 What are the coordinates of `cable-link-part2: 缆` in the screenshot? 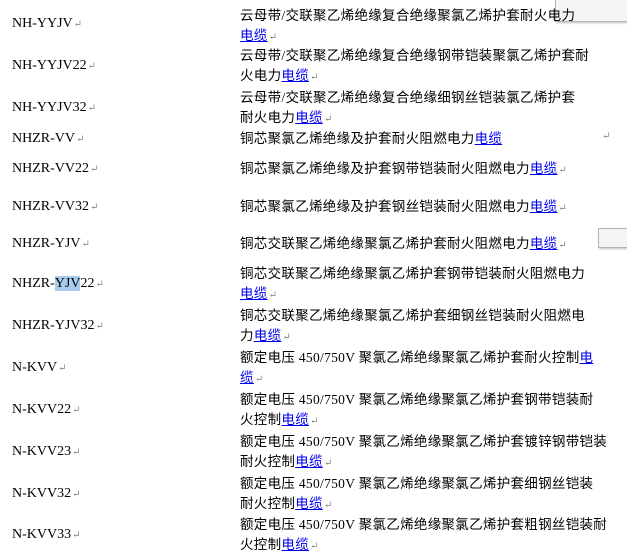 It's located at (247, 377).